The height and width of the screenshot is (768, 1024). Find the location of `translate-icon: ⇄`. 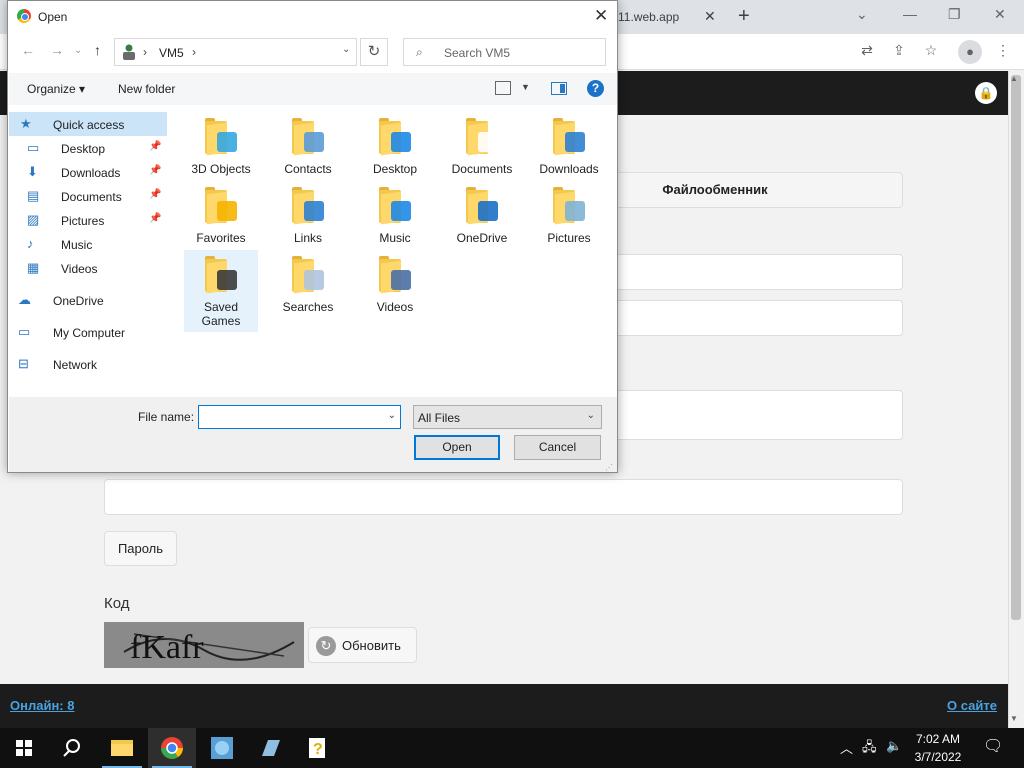

translate-icon: ⇄ is located at coordinates (867, 52).